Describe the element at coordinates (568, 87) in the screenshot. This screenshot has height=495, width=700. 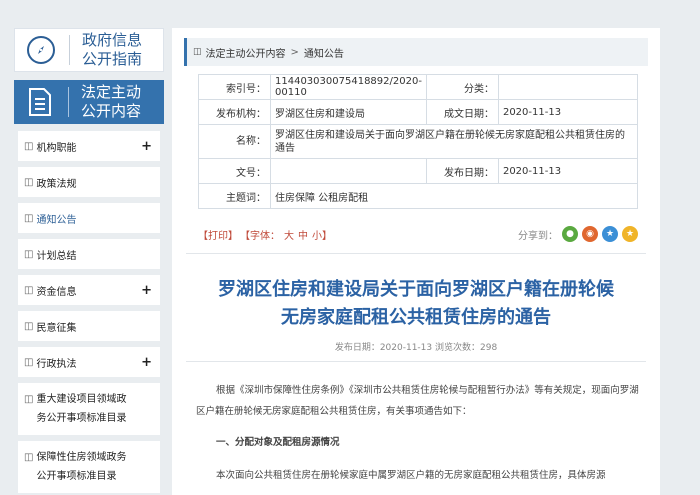
I see `category-value` at that location.